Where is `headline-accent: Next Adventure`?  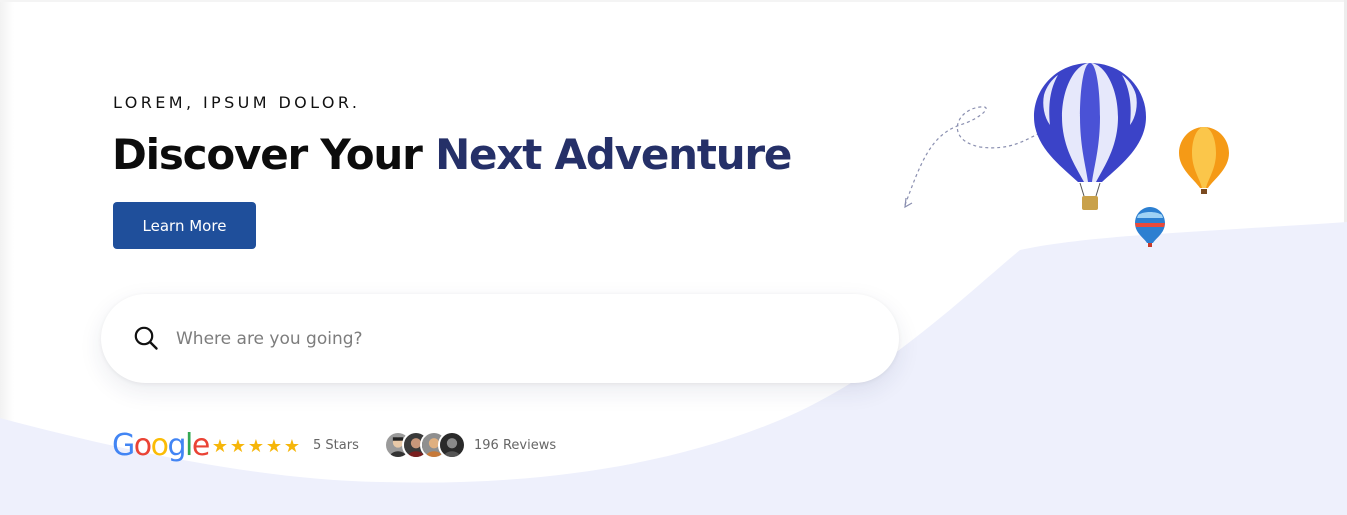
headline-accent: Next Adventure is located at coordinates (613, 154).